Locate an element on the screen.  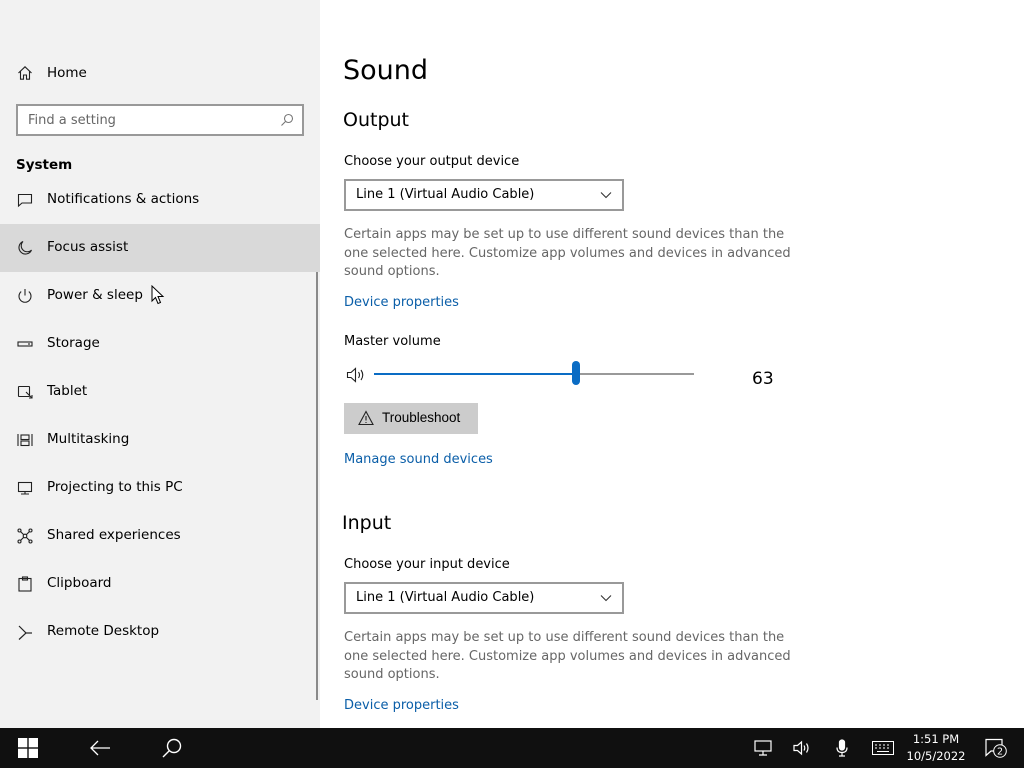
sidebar-item-label: Storage is located at coordinates (73, 343).